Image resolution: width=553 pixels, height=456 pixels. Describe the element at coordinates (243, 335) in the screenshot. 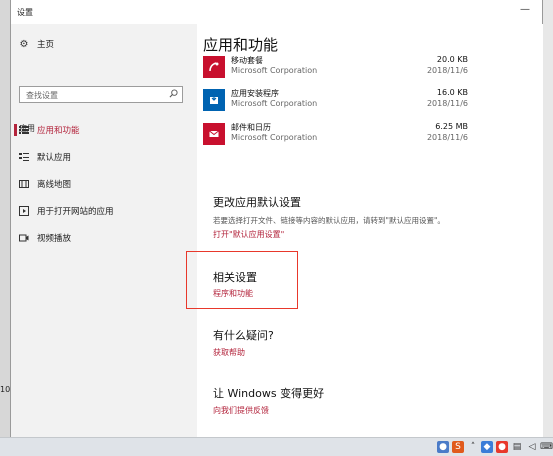

I see `question-heading: 有什么疑问?` at that location.